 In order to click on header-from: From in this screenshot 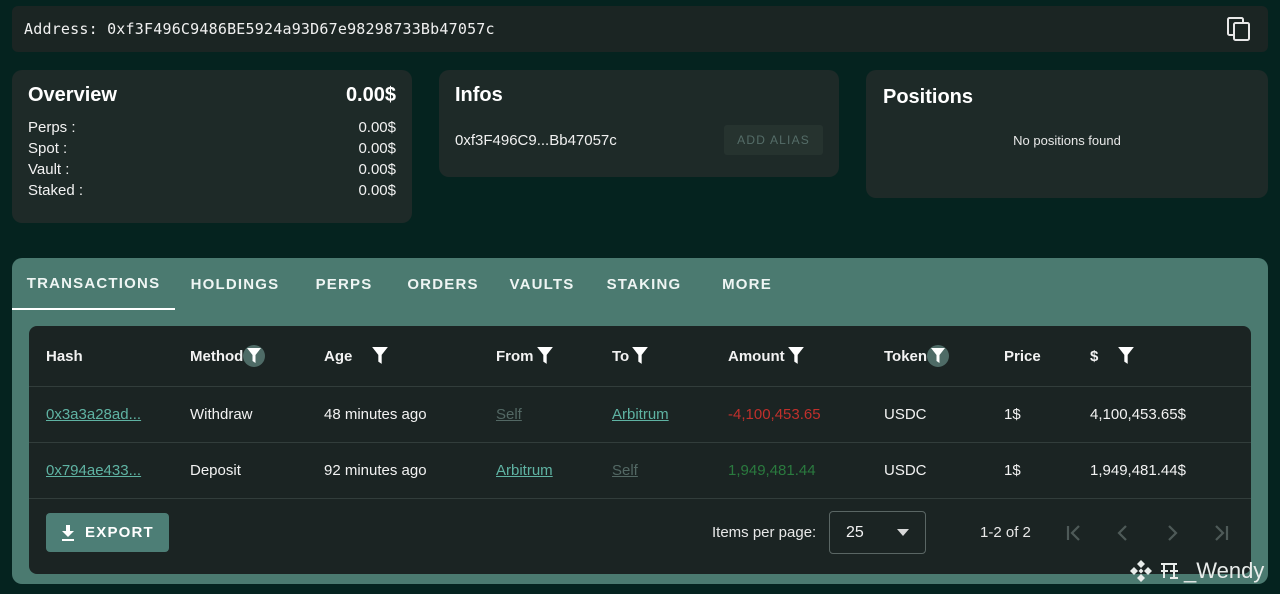, I will do `click(554, 356)`.